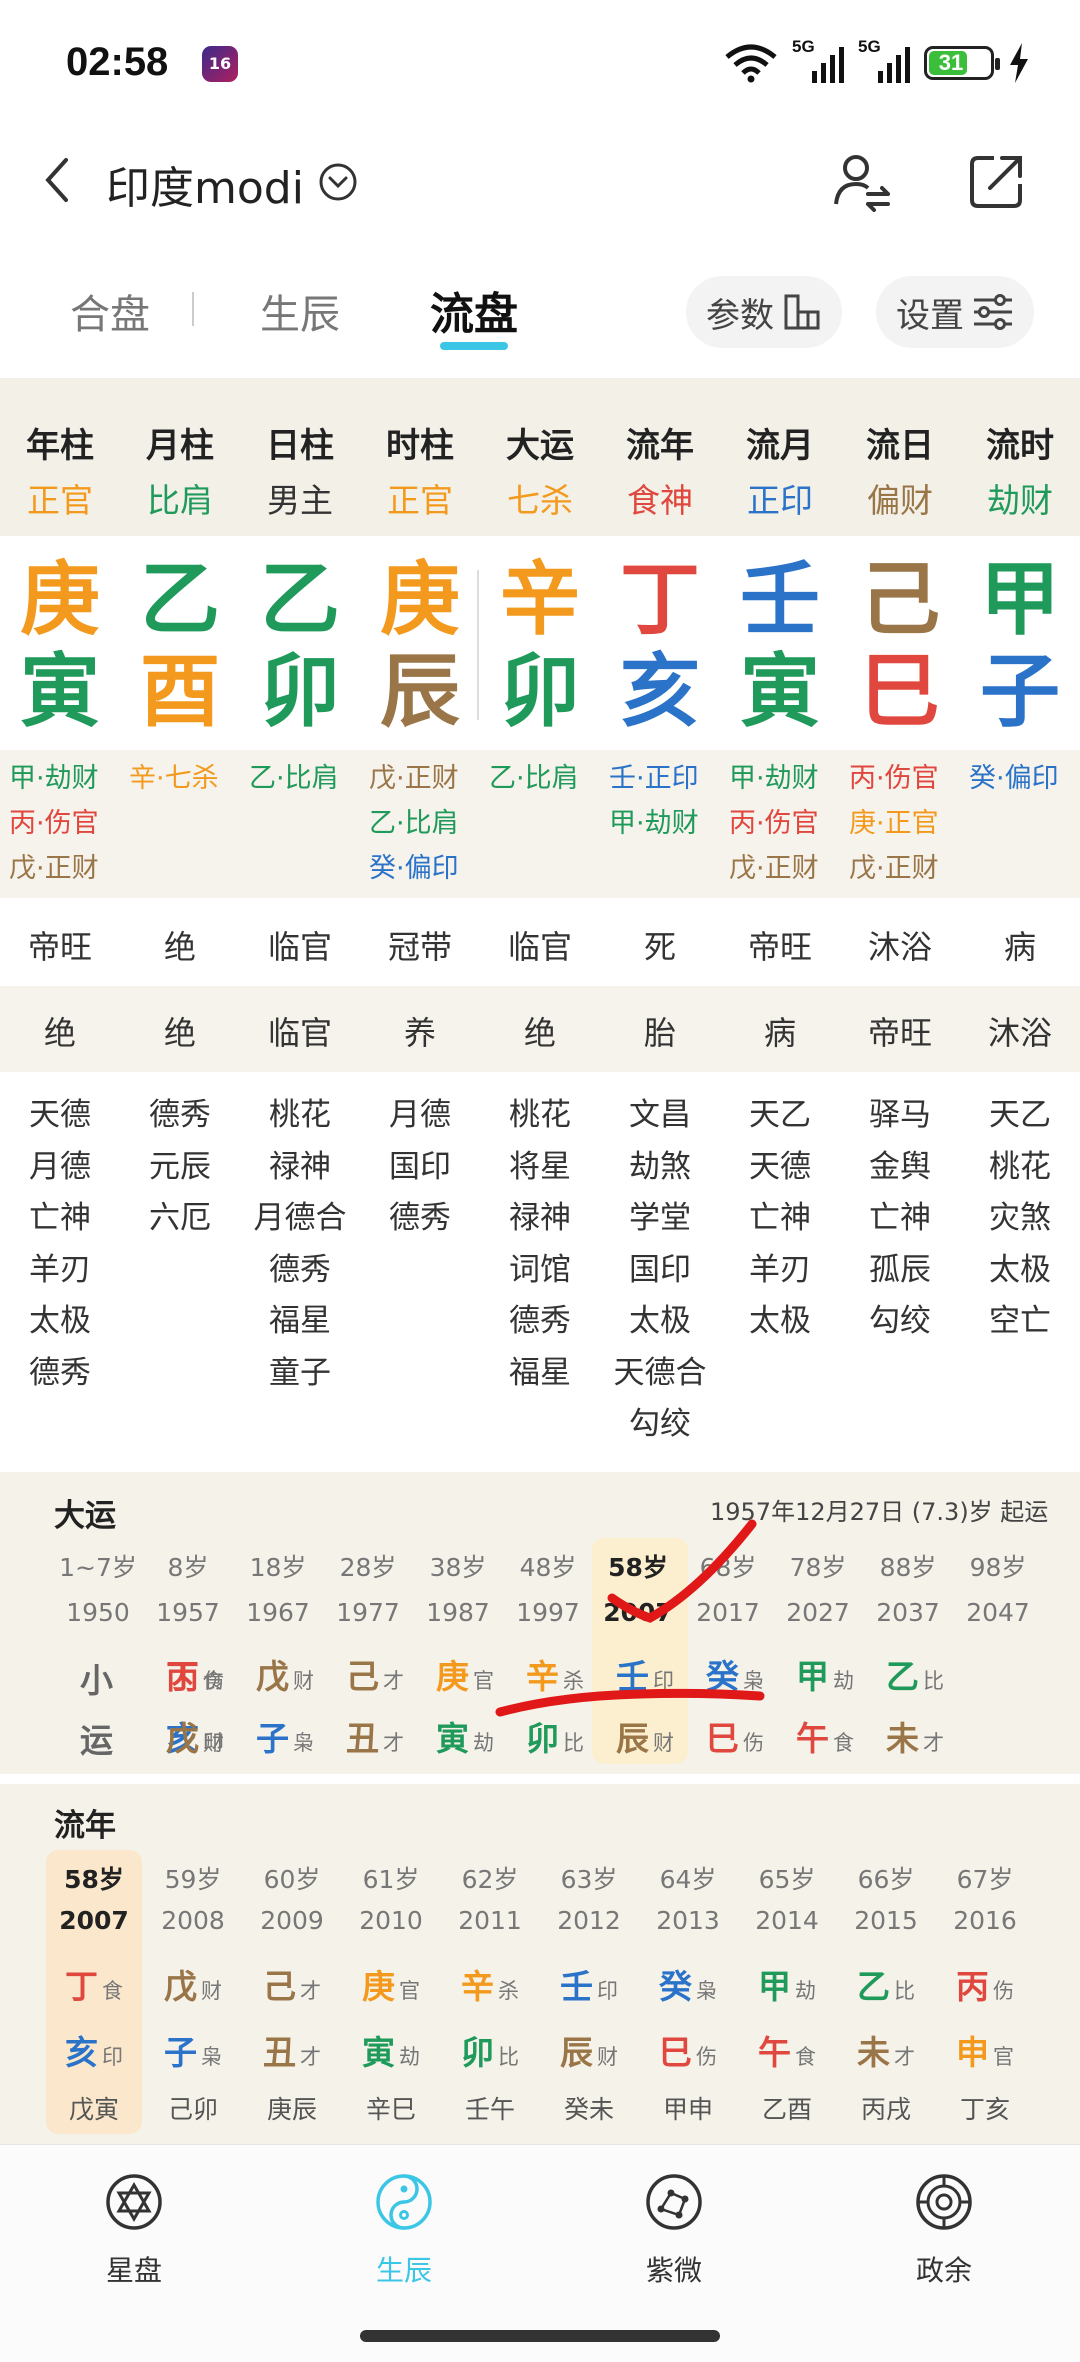 The width and height of the screenshot is (1080, 2362). What do you see at coordinates (688, 1878) in the screenshot?
I see `liunian-age: 64岁` at bounding box center [688, 1878].